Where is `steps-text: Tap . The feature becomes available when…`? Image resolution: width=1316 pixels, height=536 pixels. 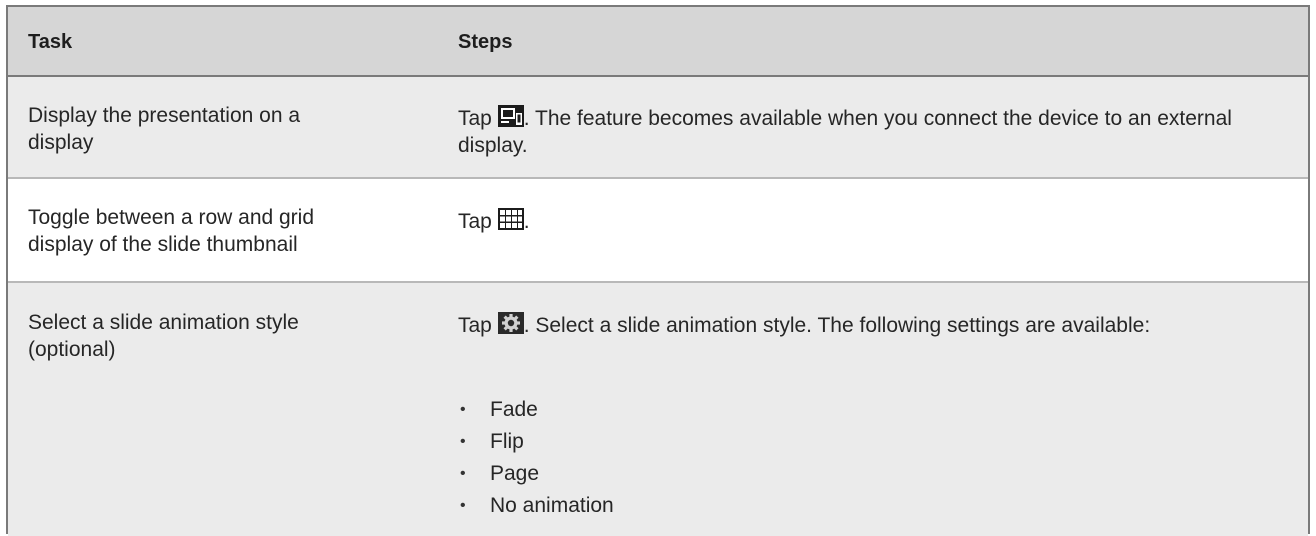 steps-text: Tap . The feature becomes available when… is located at coordinates (878, 132).